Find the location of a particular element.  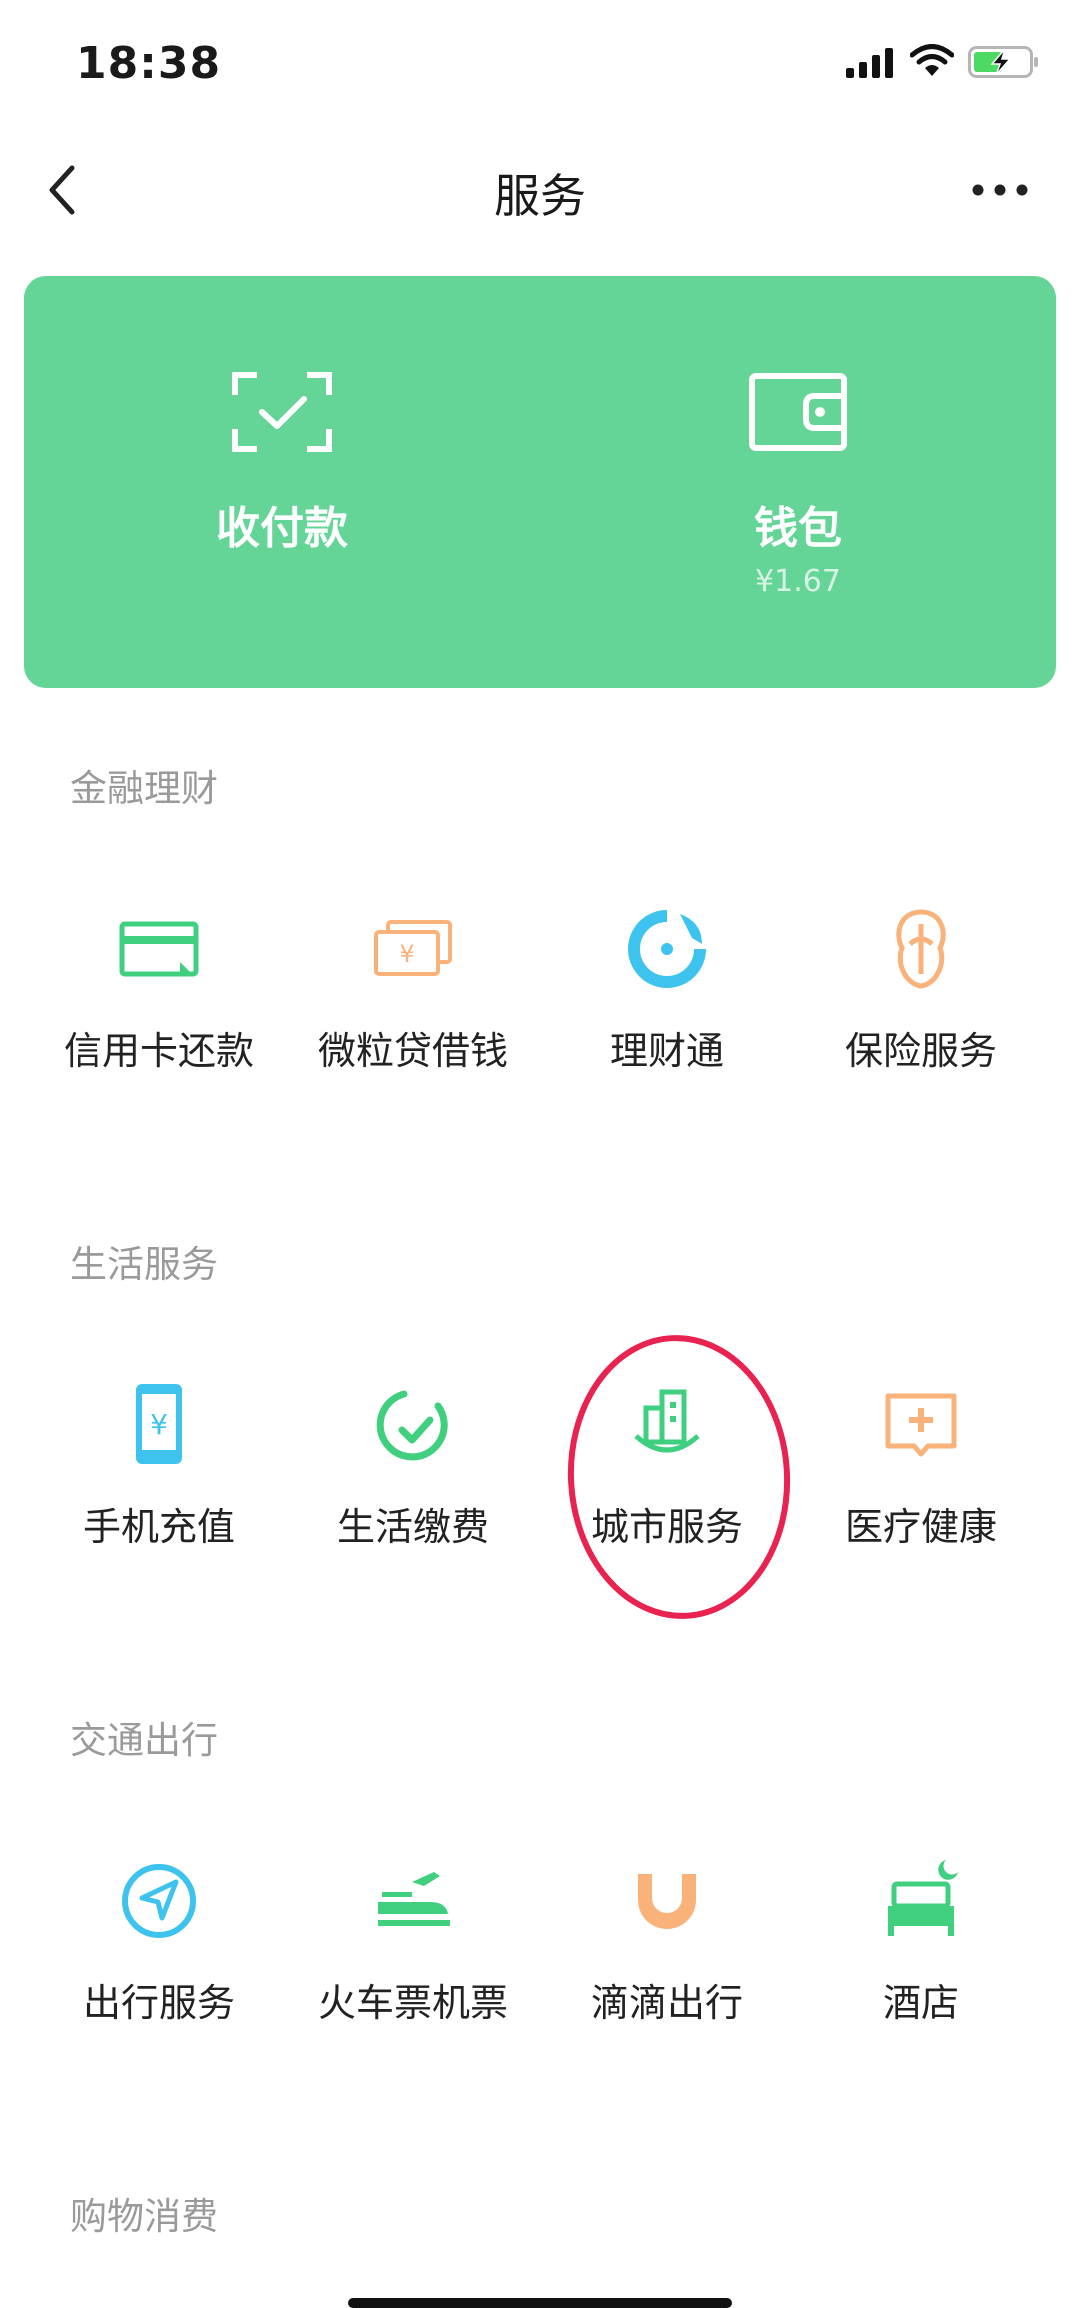

loan-icon: ¥ is located at coordinates (413, 948).